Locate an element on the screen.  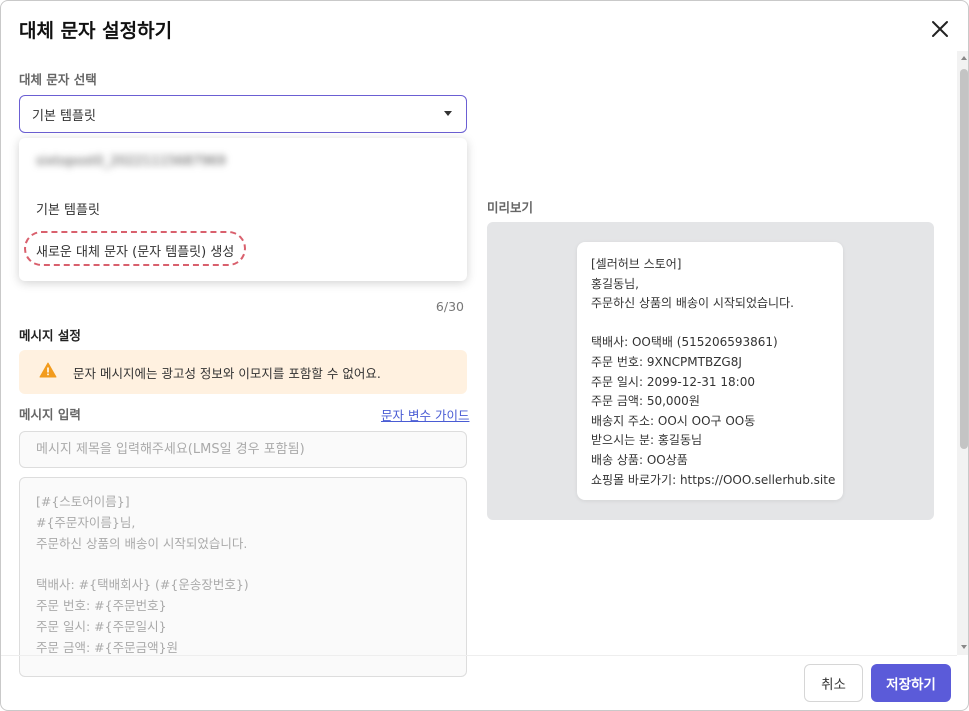
save-button: 저장하기 is located at coordinates (911, 683).